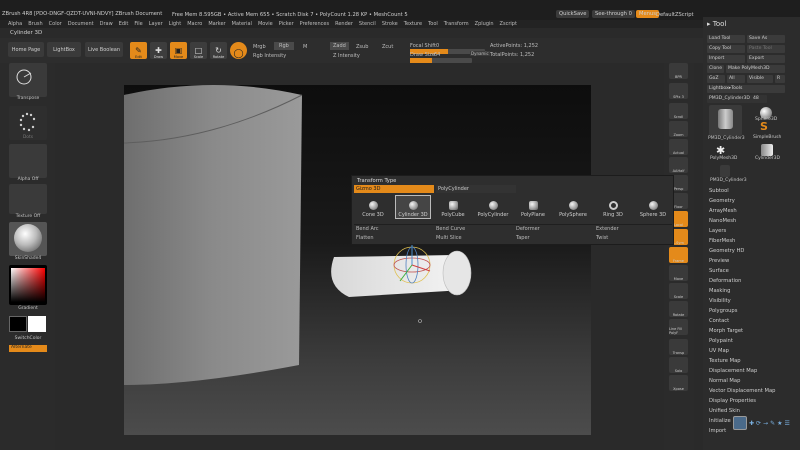 This screenshot has width=800, height=450. What do you see at coordinates (767, 150) in the screenshot?
I see `tool-thumb-cylinder3d` at bounding box center [767, 150].